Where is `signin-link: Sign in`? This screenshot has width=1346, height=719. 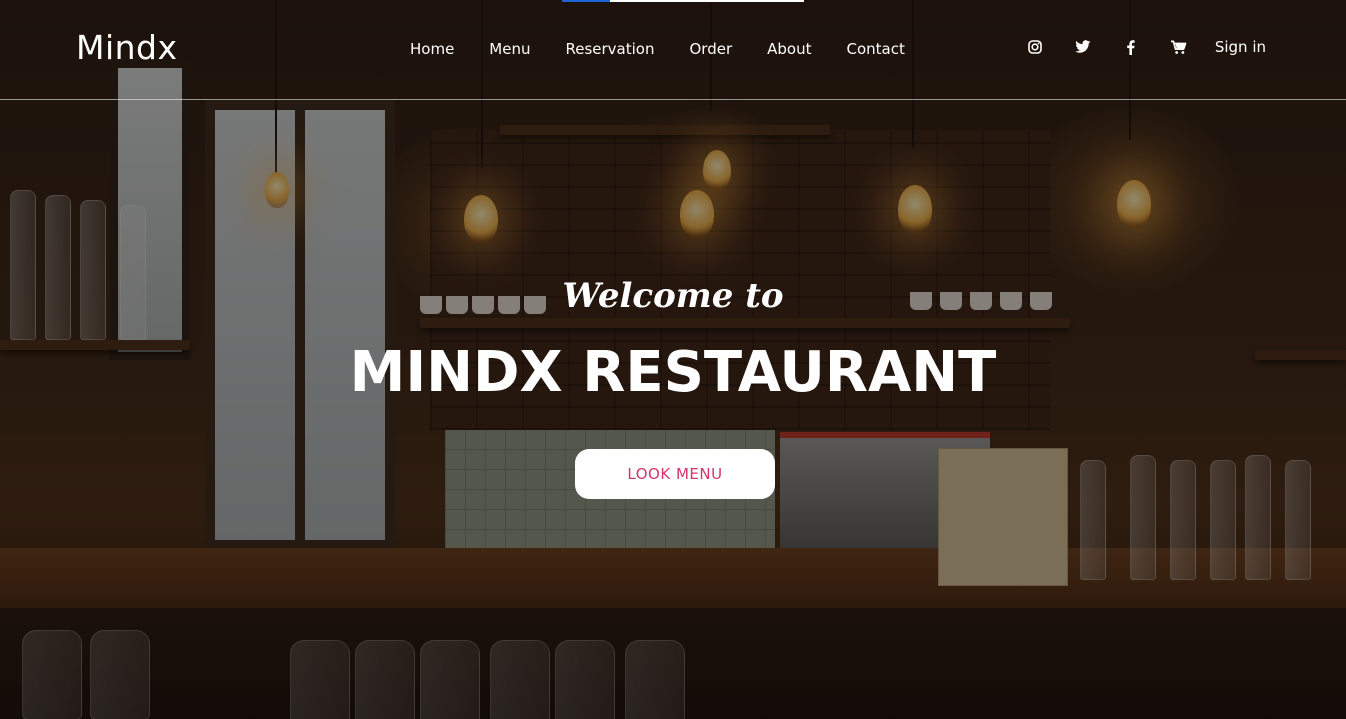
signin-link: Sign in is located at coordinates (1240, 47).